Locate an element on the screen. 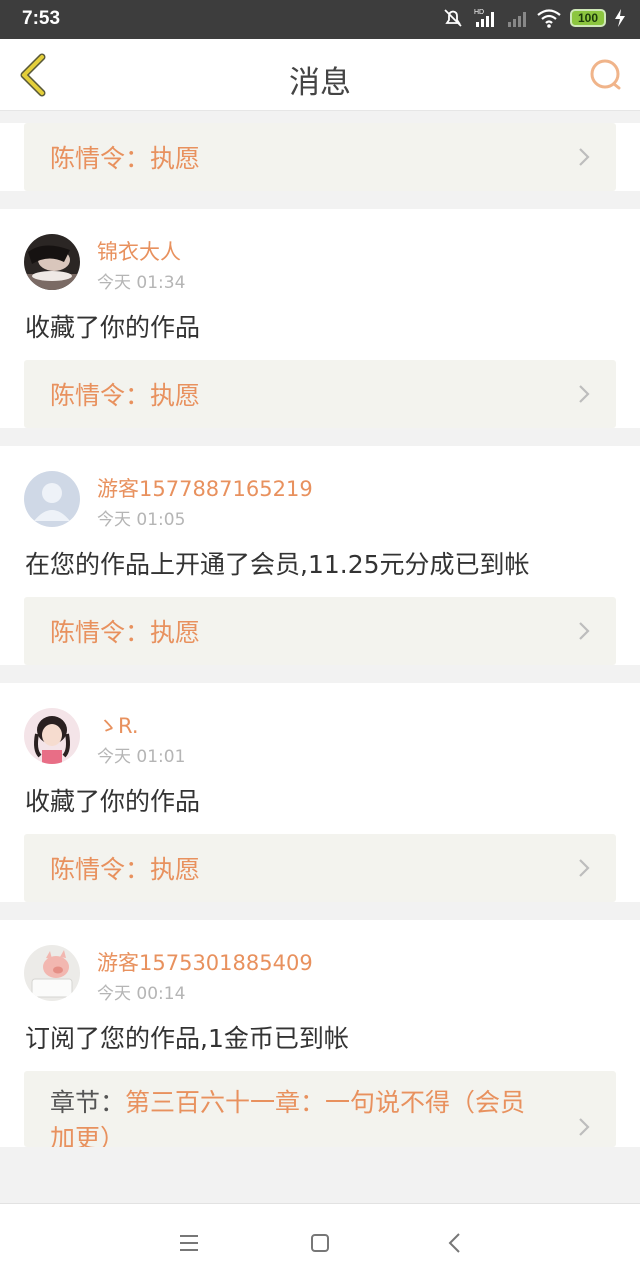  chapter-prefix: 章节： is located at coordinates (88, 1102).